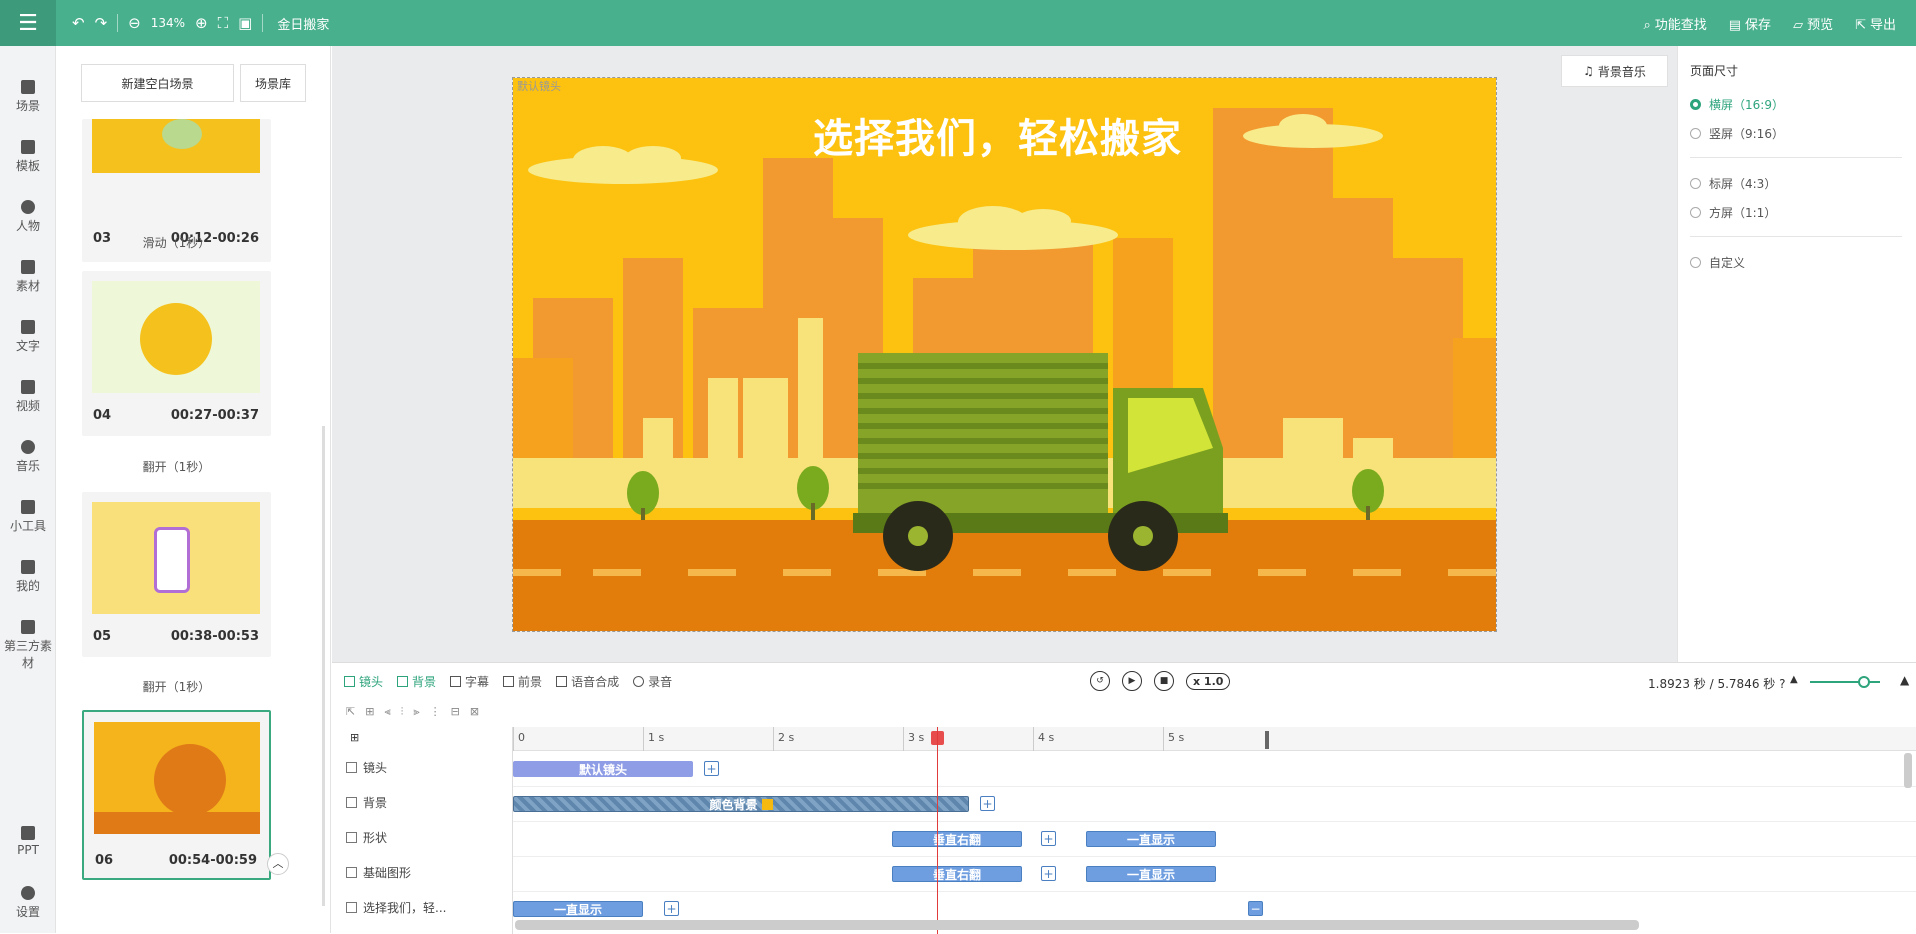  I want to click on nav-label: 设置, so click(27, 912).